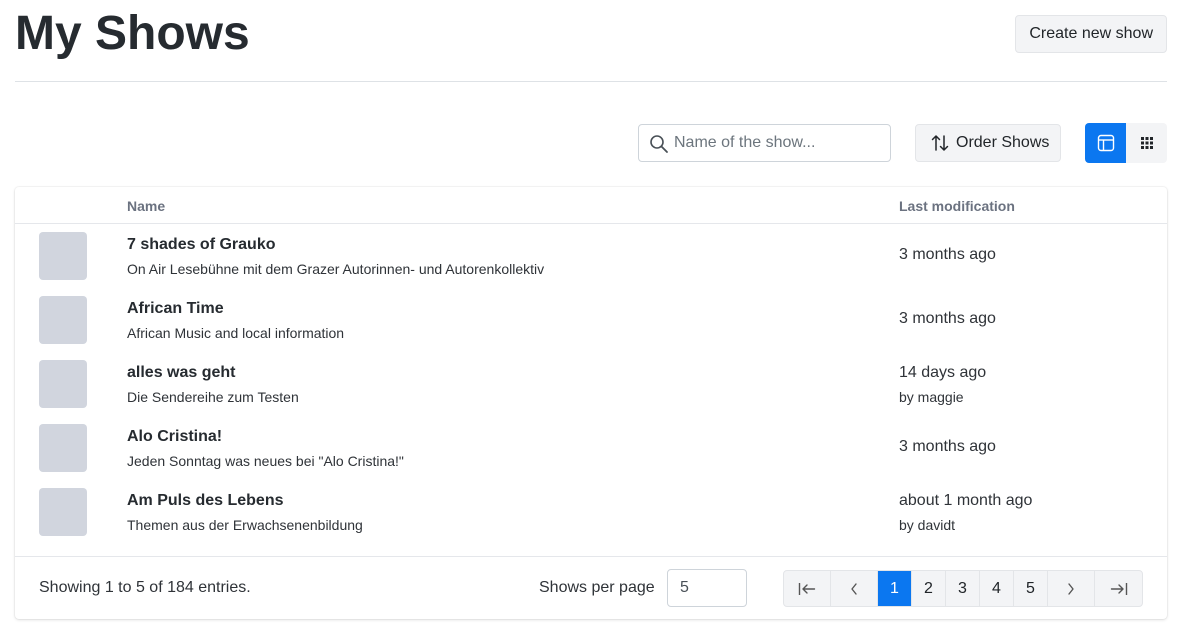  I want to click on search-icon, so click(659, 144).